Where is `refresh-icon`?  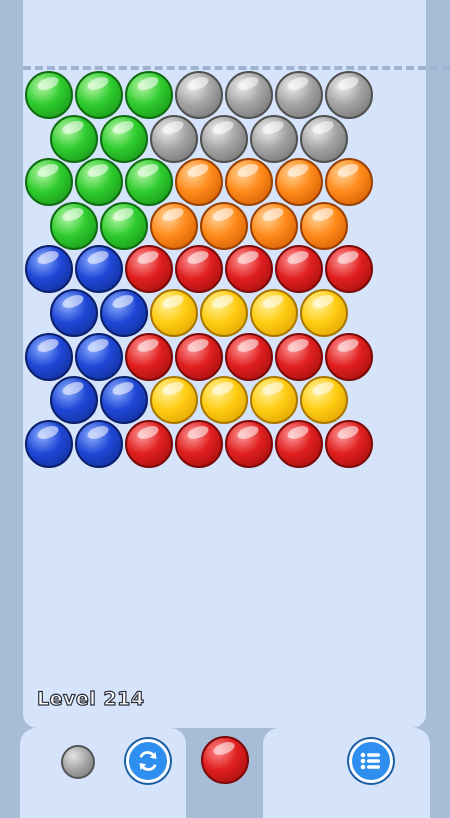
refresh-icon is located at coordinates (148, 761).